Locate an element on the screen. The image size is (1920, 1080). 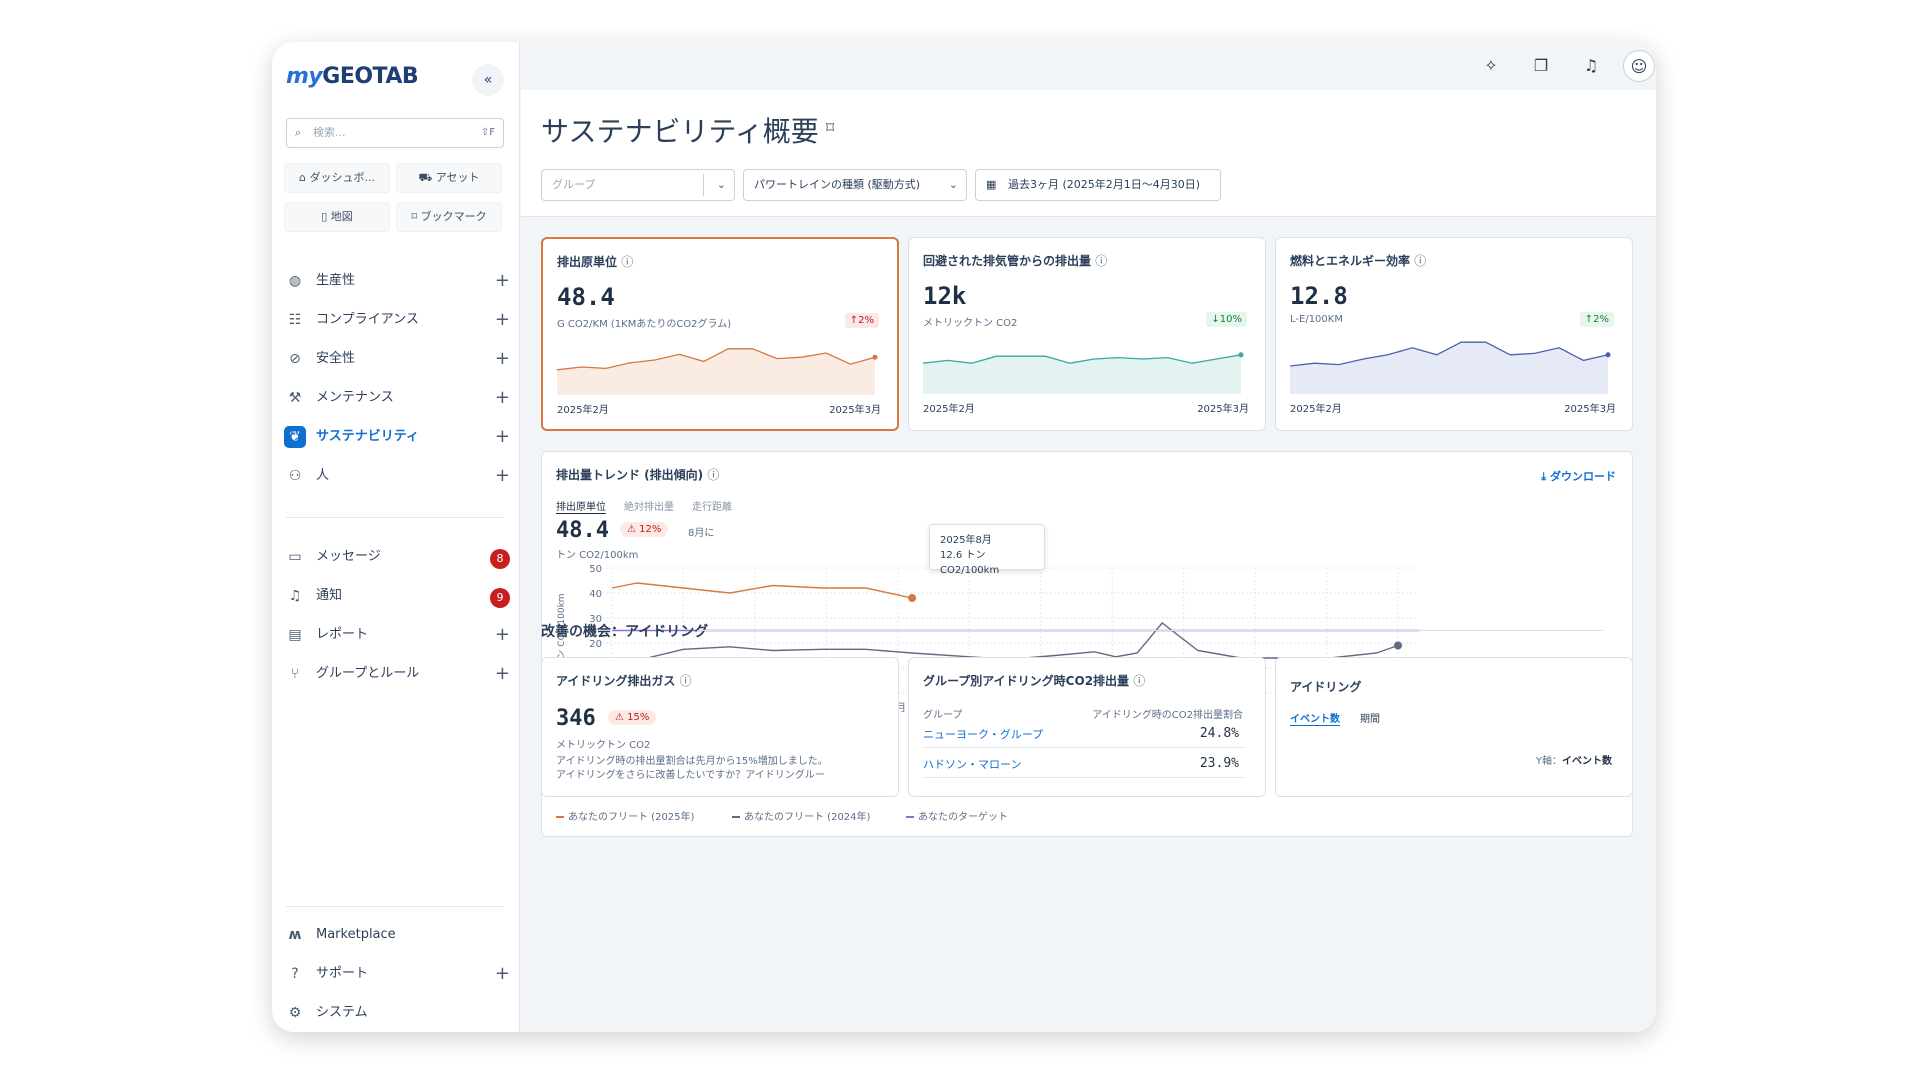
legend-target: あなたのターゲット is located at coordinates (957, 815).